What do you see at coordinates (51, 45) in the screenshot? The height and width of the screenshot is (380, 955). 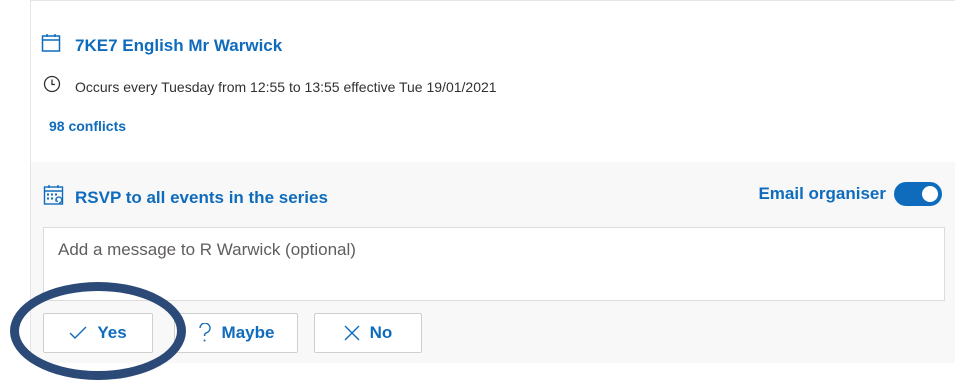 I see `calendar-icon` at bounding box center [51, 45].